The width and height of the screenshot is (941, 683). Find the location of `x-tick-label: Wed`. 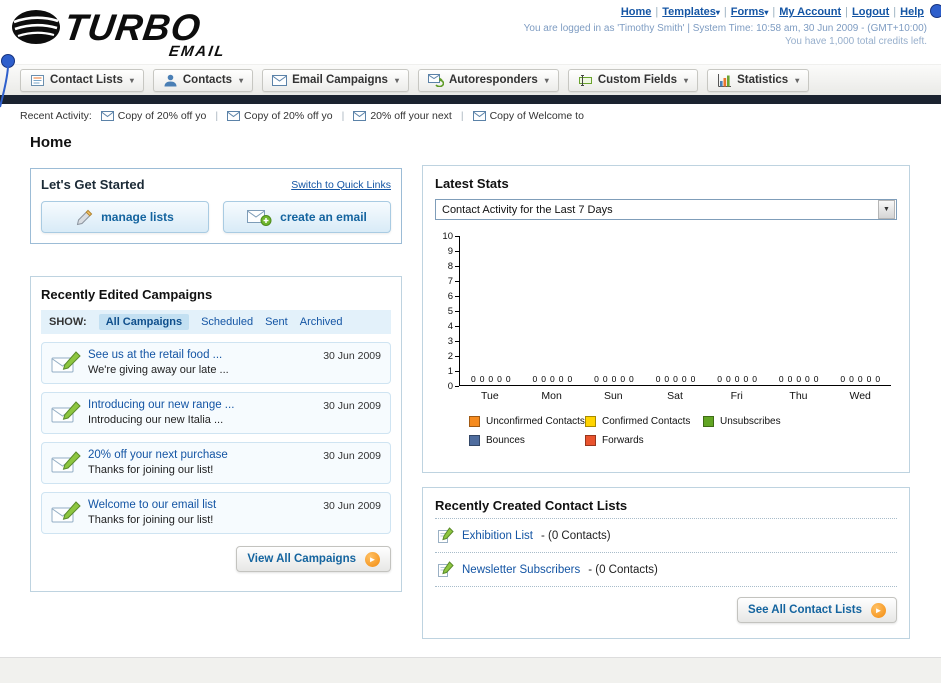

x-tick-label: Wed is located at coordinates (860, 396).